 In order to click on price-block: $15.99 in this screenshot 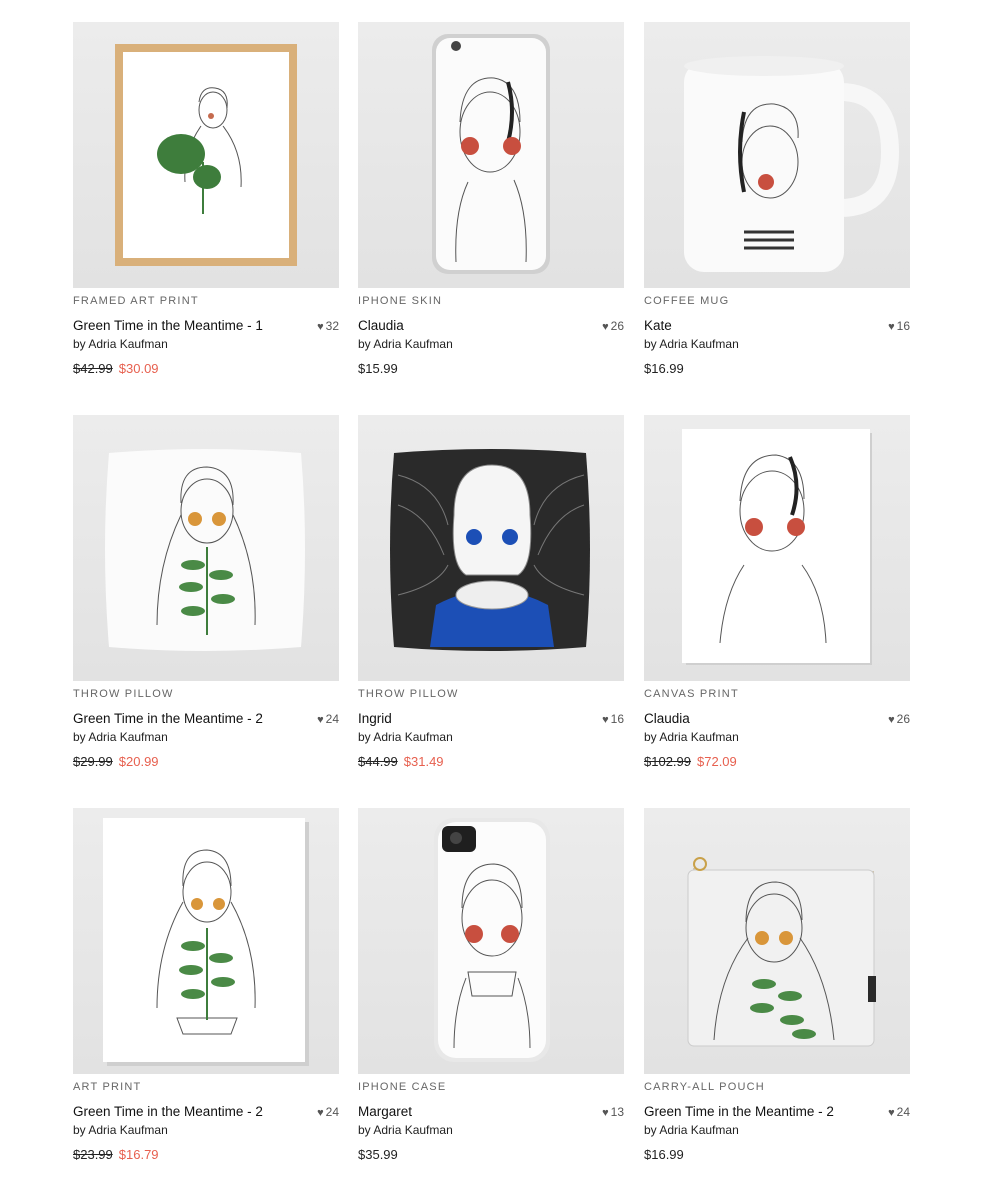, I will do `click(378, 368)`.